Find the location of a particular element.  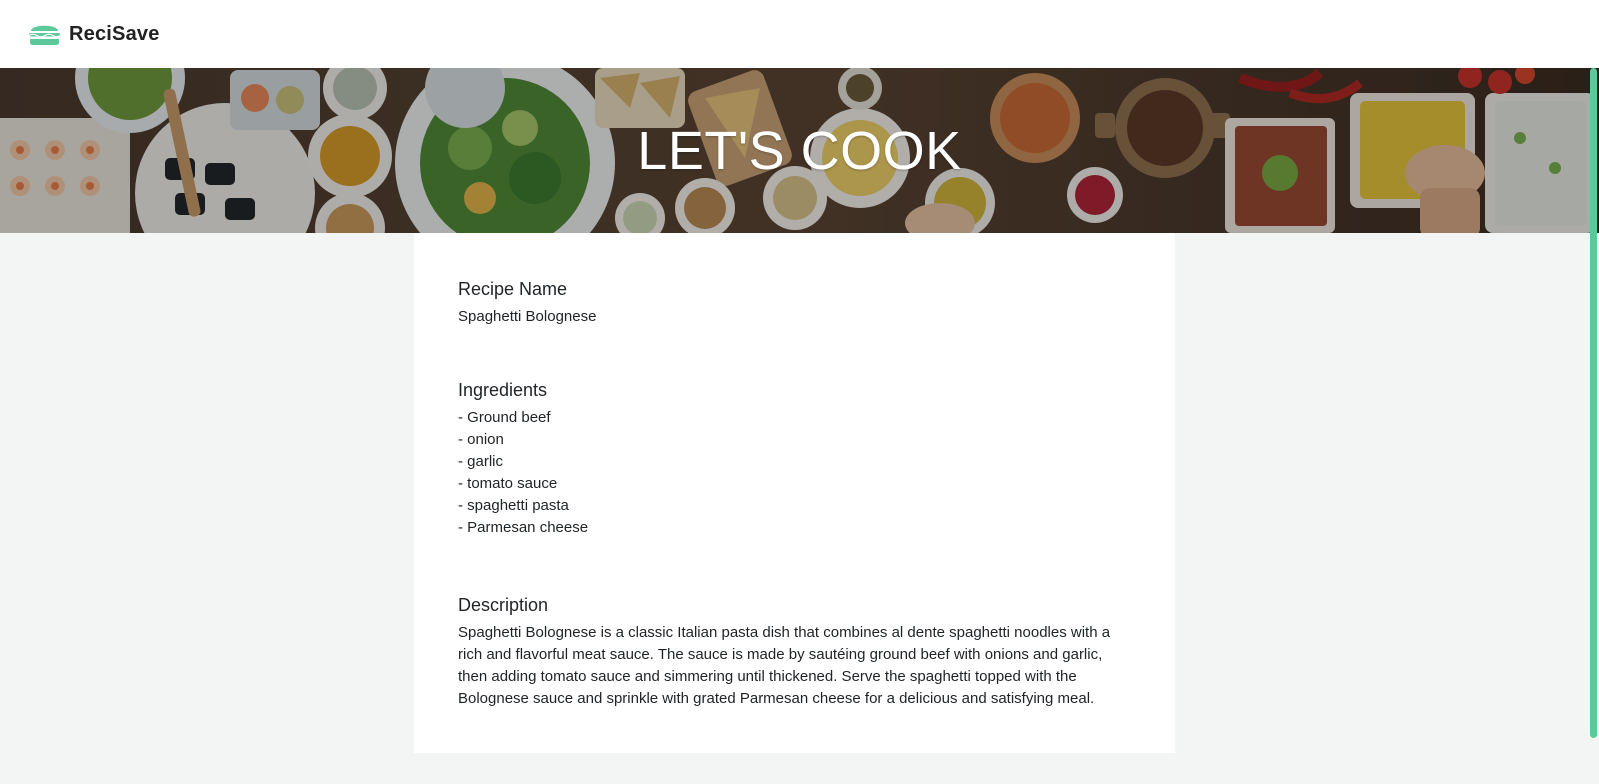

page-scrollbar is located at coordinates (1593, 426).